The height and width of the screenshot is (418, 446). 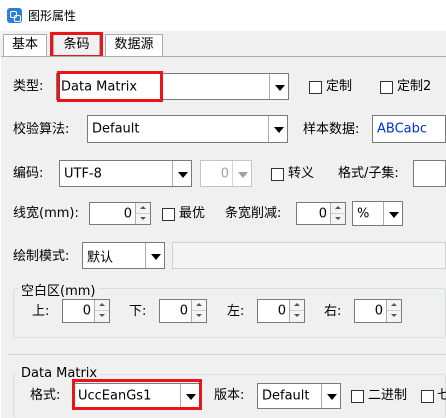 What do you see at coordinates (331, 129) in the screenshot?
I see `sample-data-label: 样本数据:` at bounding box center [331, 129].